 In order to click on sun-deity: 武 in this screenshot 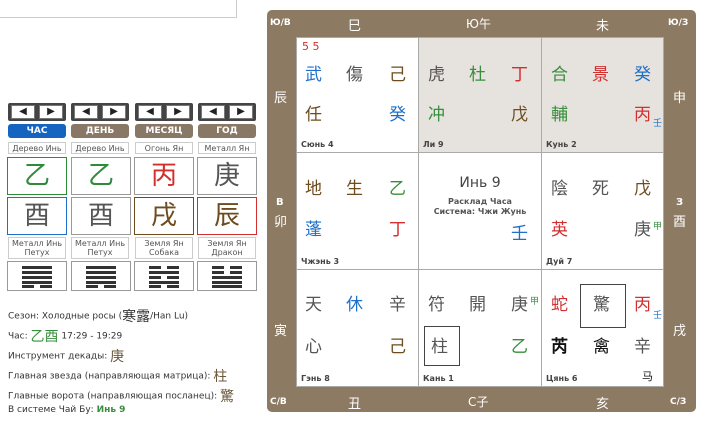, I will do `click(313, 75)`.